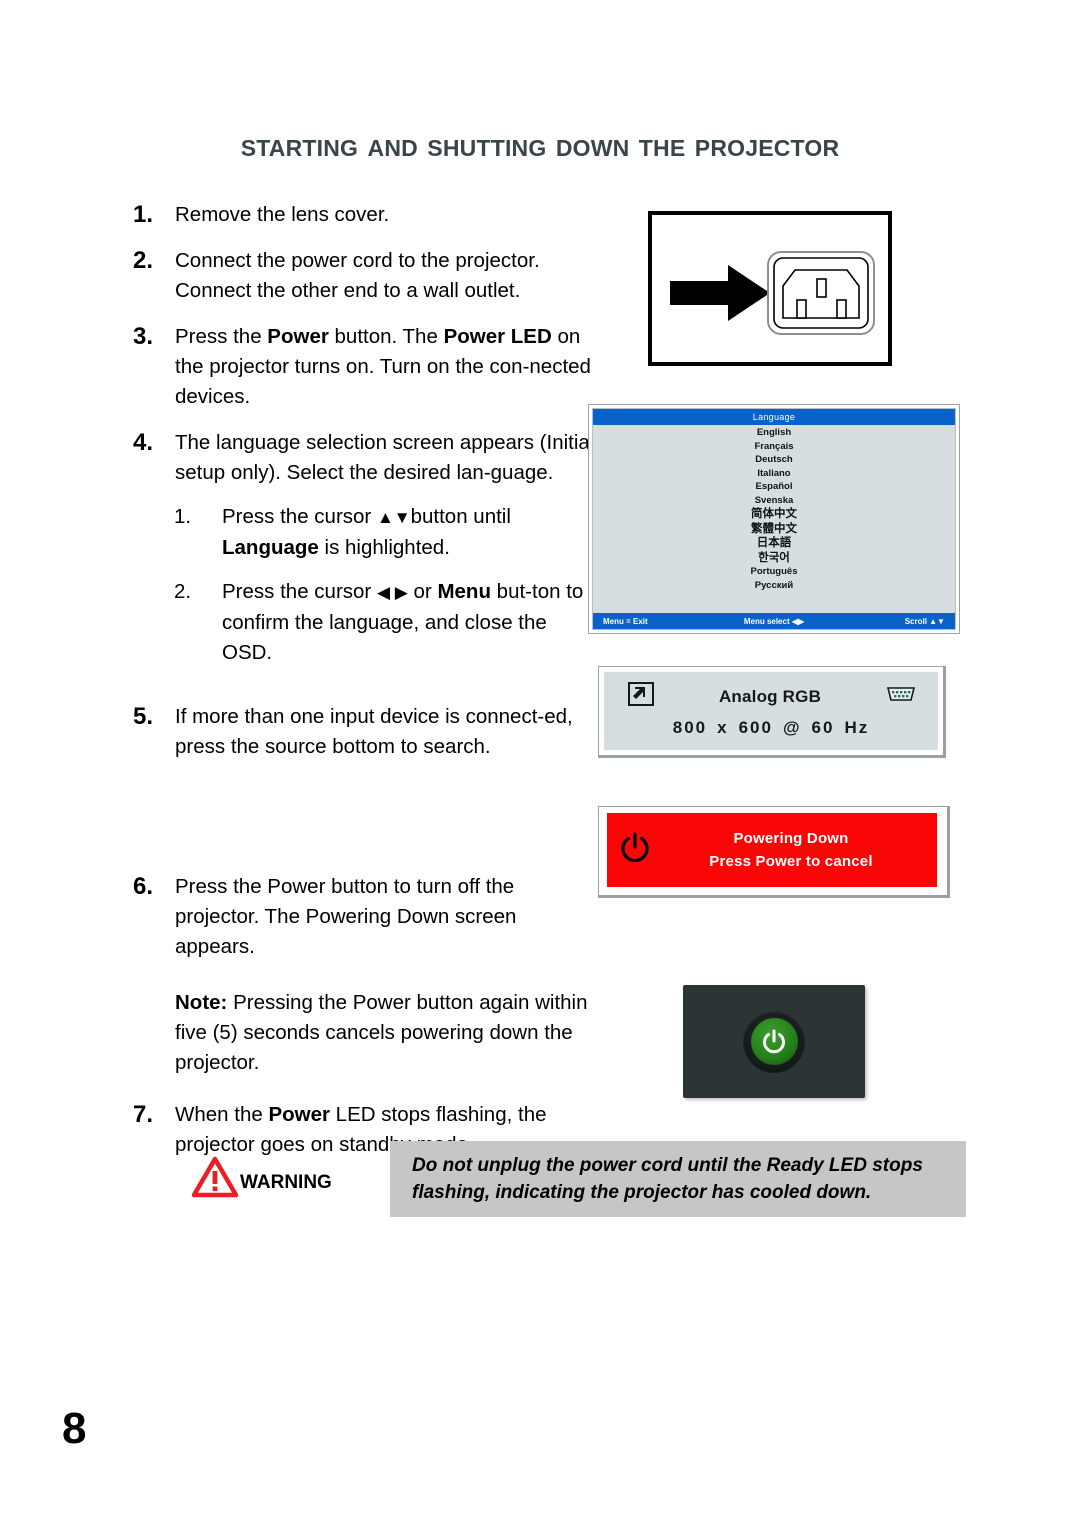 This screenshot has width=1080, height=1526. I want to click on resolution-height: 600, so click(755, 727).